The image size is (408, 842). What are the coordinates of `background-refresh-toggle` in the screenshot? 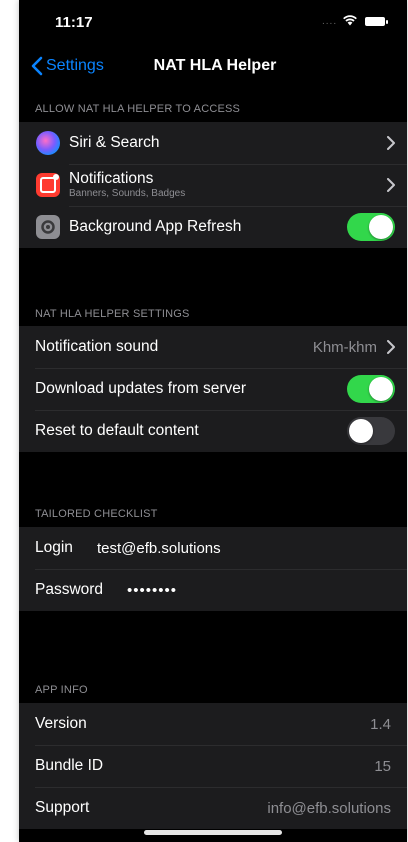 It's located at (371, 227).